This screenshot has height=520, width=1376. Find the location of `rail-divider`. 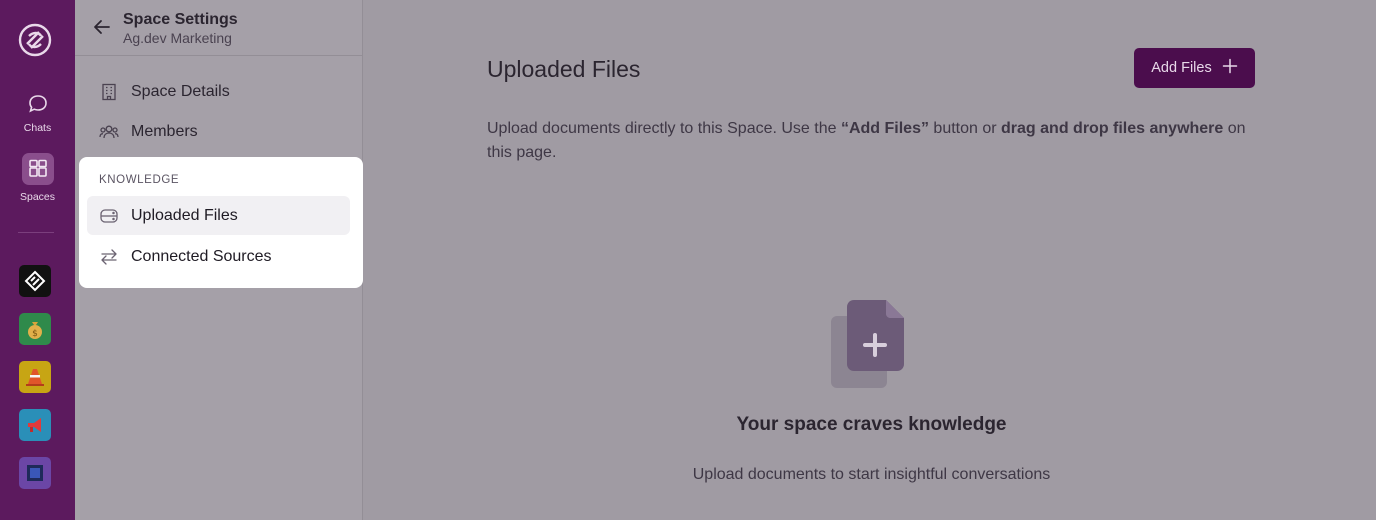

rail-divider is located at coordinates (36, 232).